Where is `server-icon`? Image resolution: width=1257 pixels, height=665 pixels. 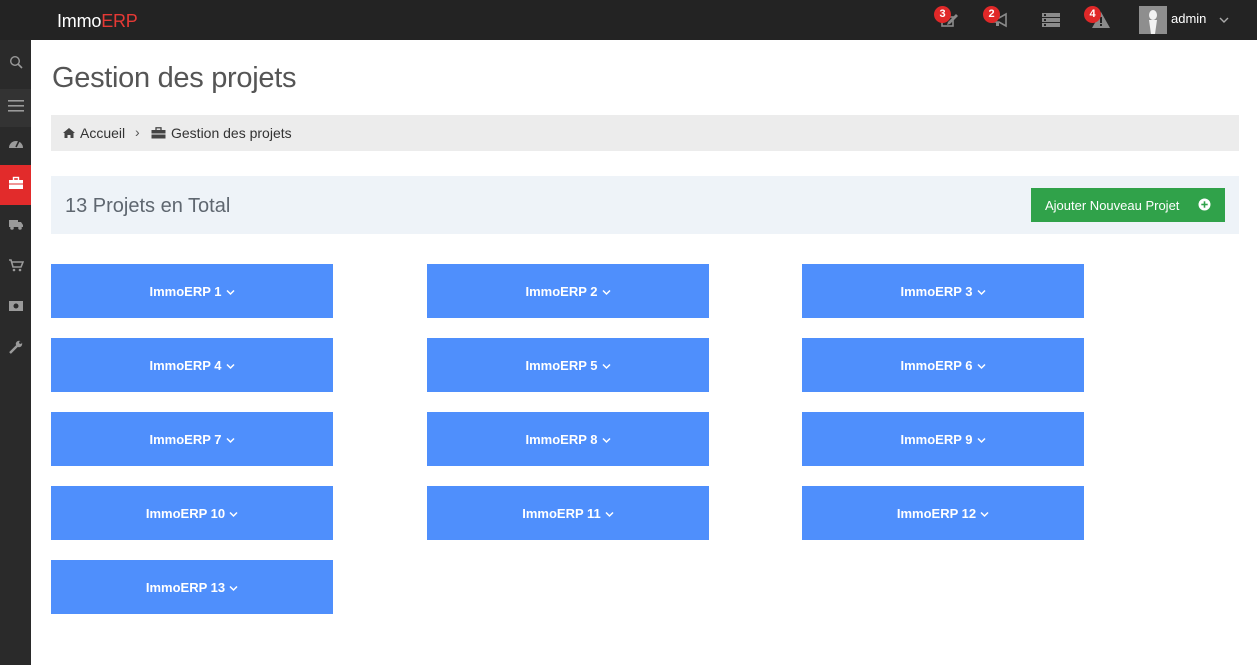 server-icon is located at coordinates (1051, 20).